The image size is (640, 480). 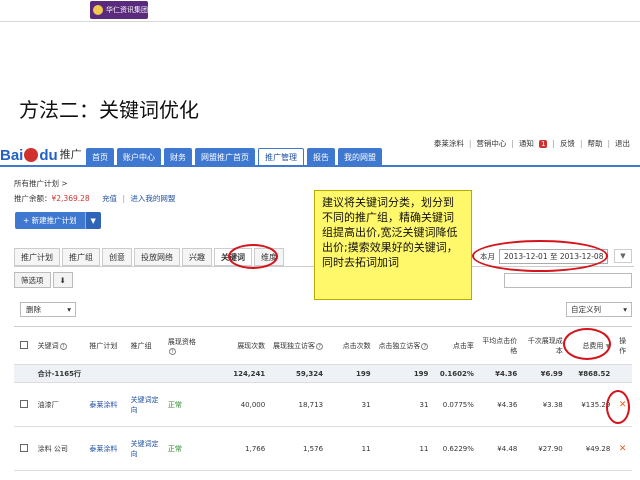 I want to click on col-plan: 推广计划, so click(x=107, y=345).